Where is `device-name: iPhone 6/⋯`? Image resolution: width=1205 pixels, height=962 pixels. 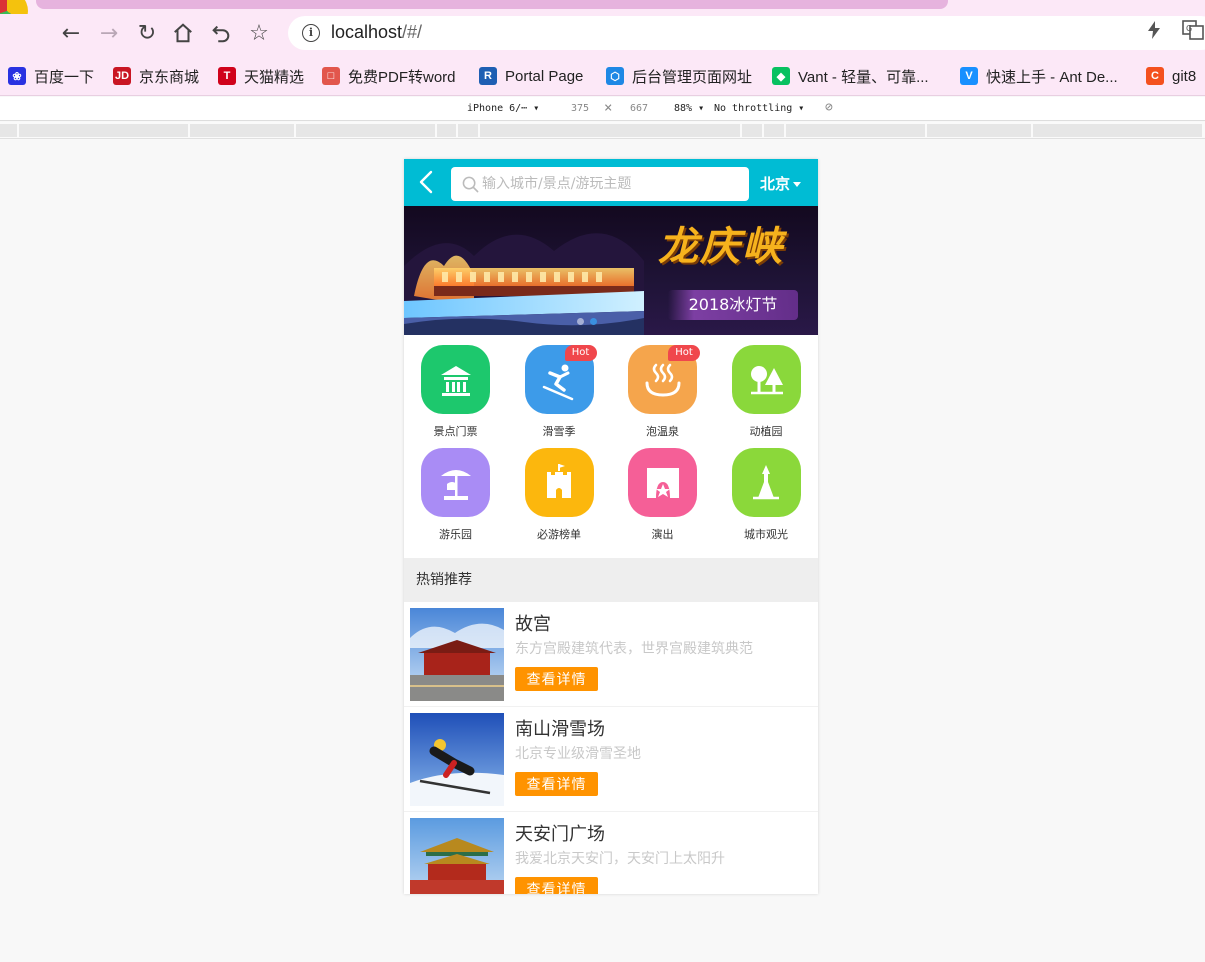 device-name: iPhone 6/⋯ is located at coordinates (497, 108).